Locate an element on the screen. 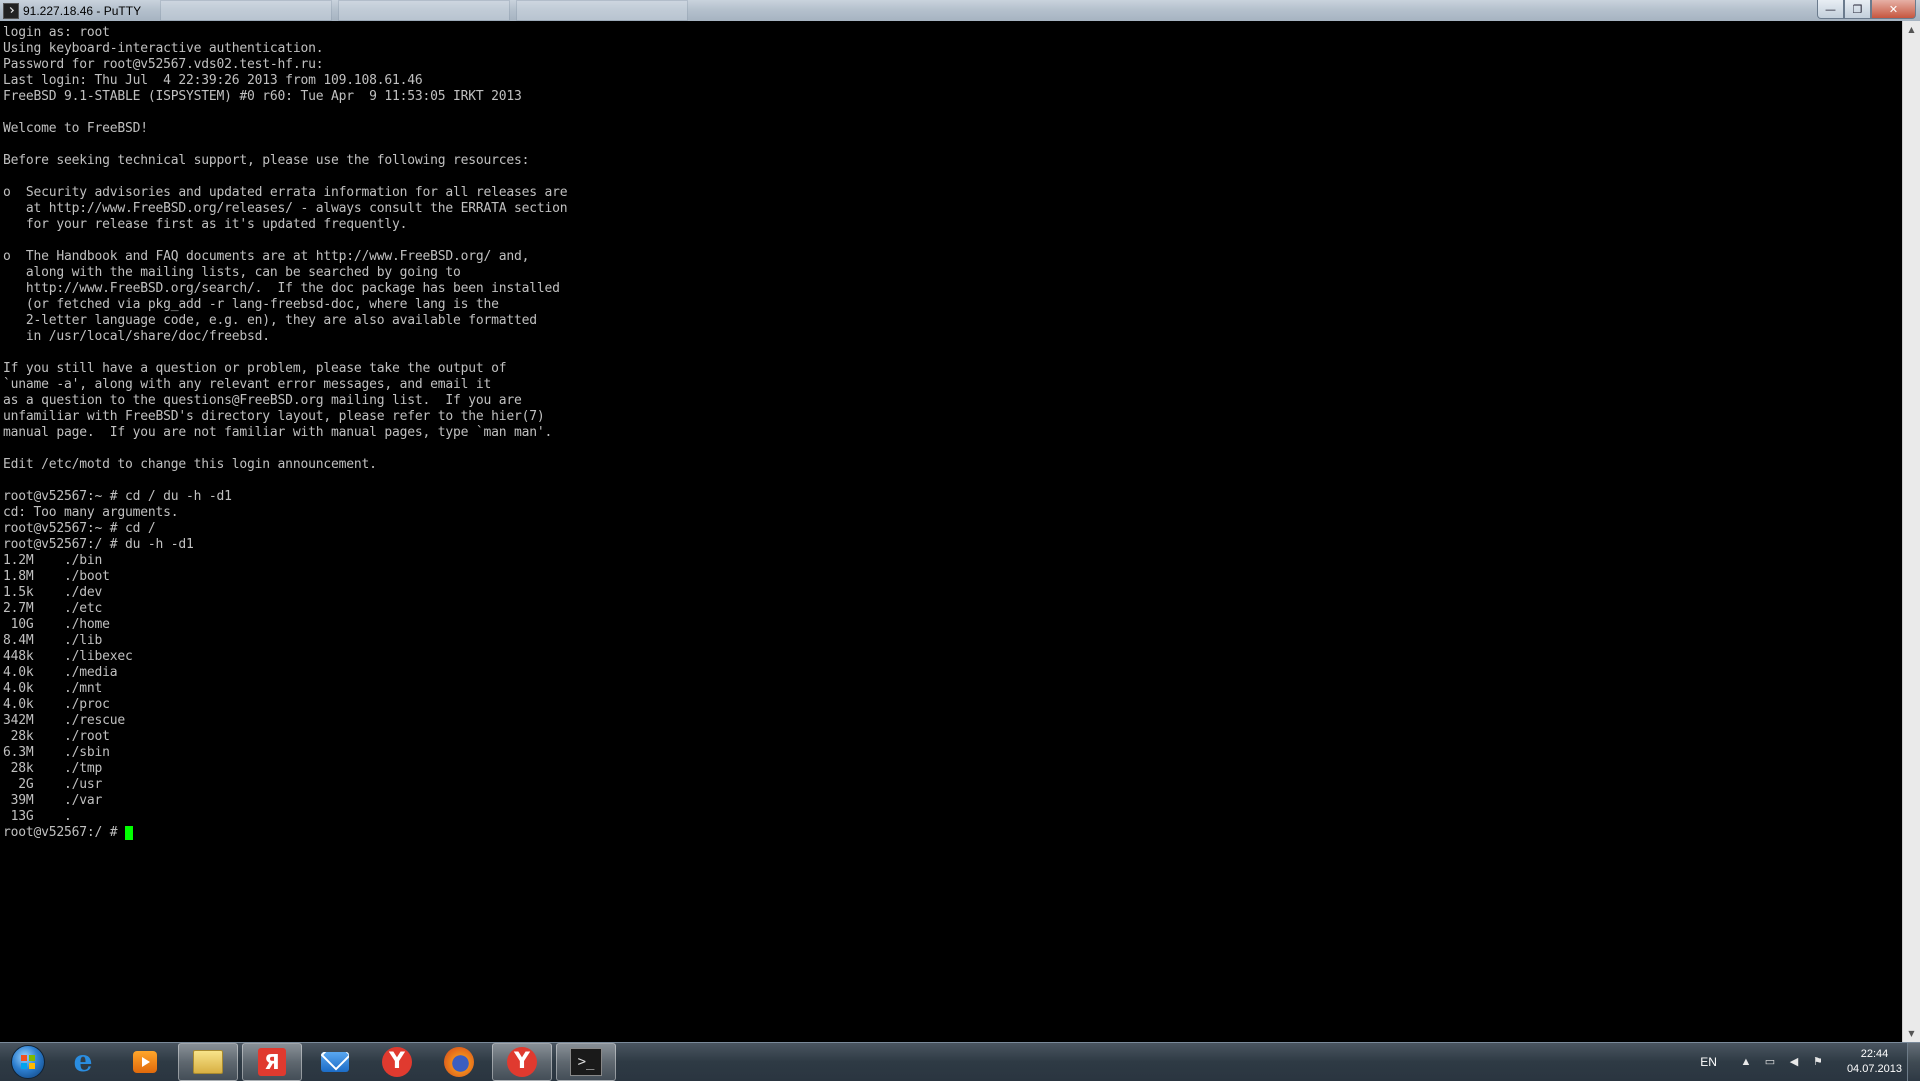 This screenshot has height=1081, width=1920. internet-explorer-icon: e is located at coordinates (83, 1061).